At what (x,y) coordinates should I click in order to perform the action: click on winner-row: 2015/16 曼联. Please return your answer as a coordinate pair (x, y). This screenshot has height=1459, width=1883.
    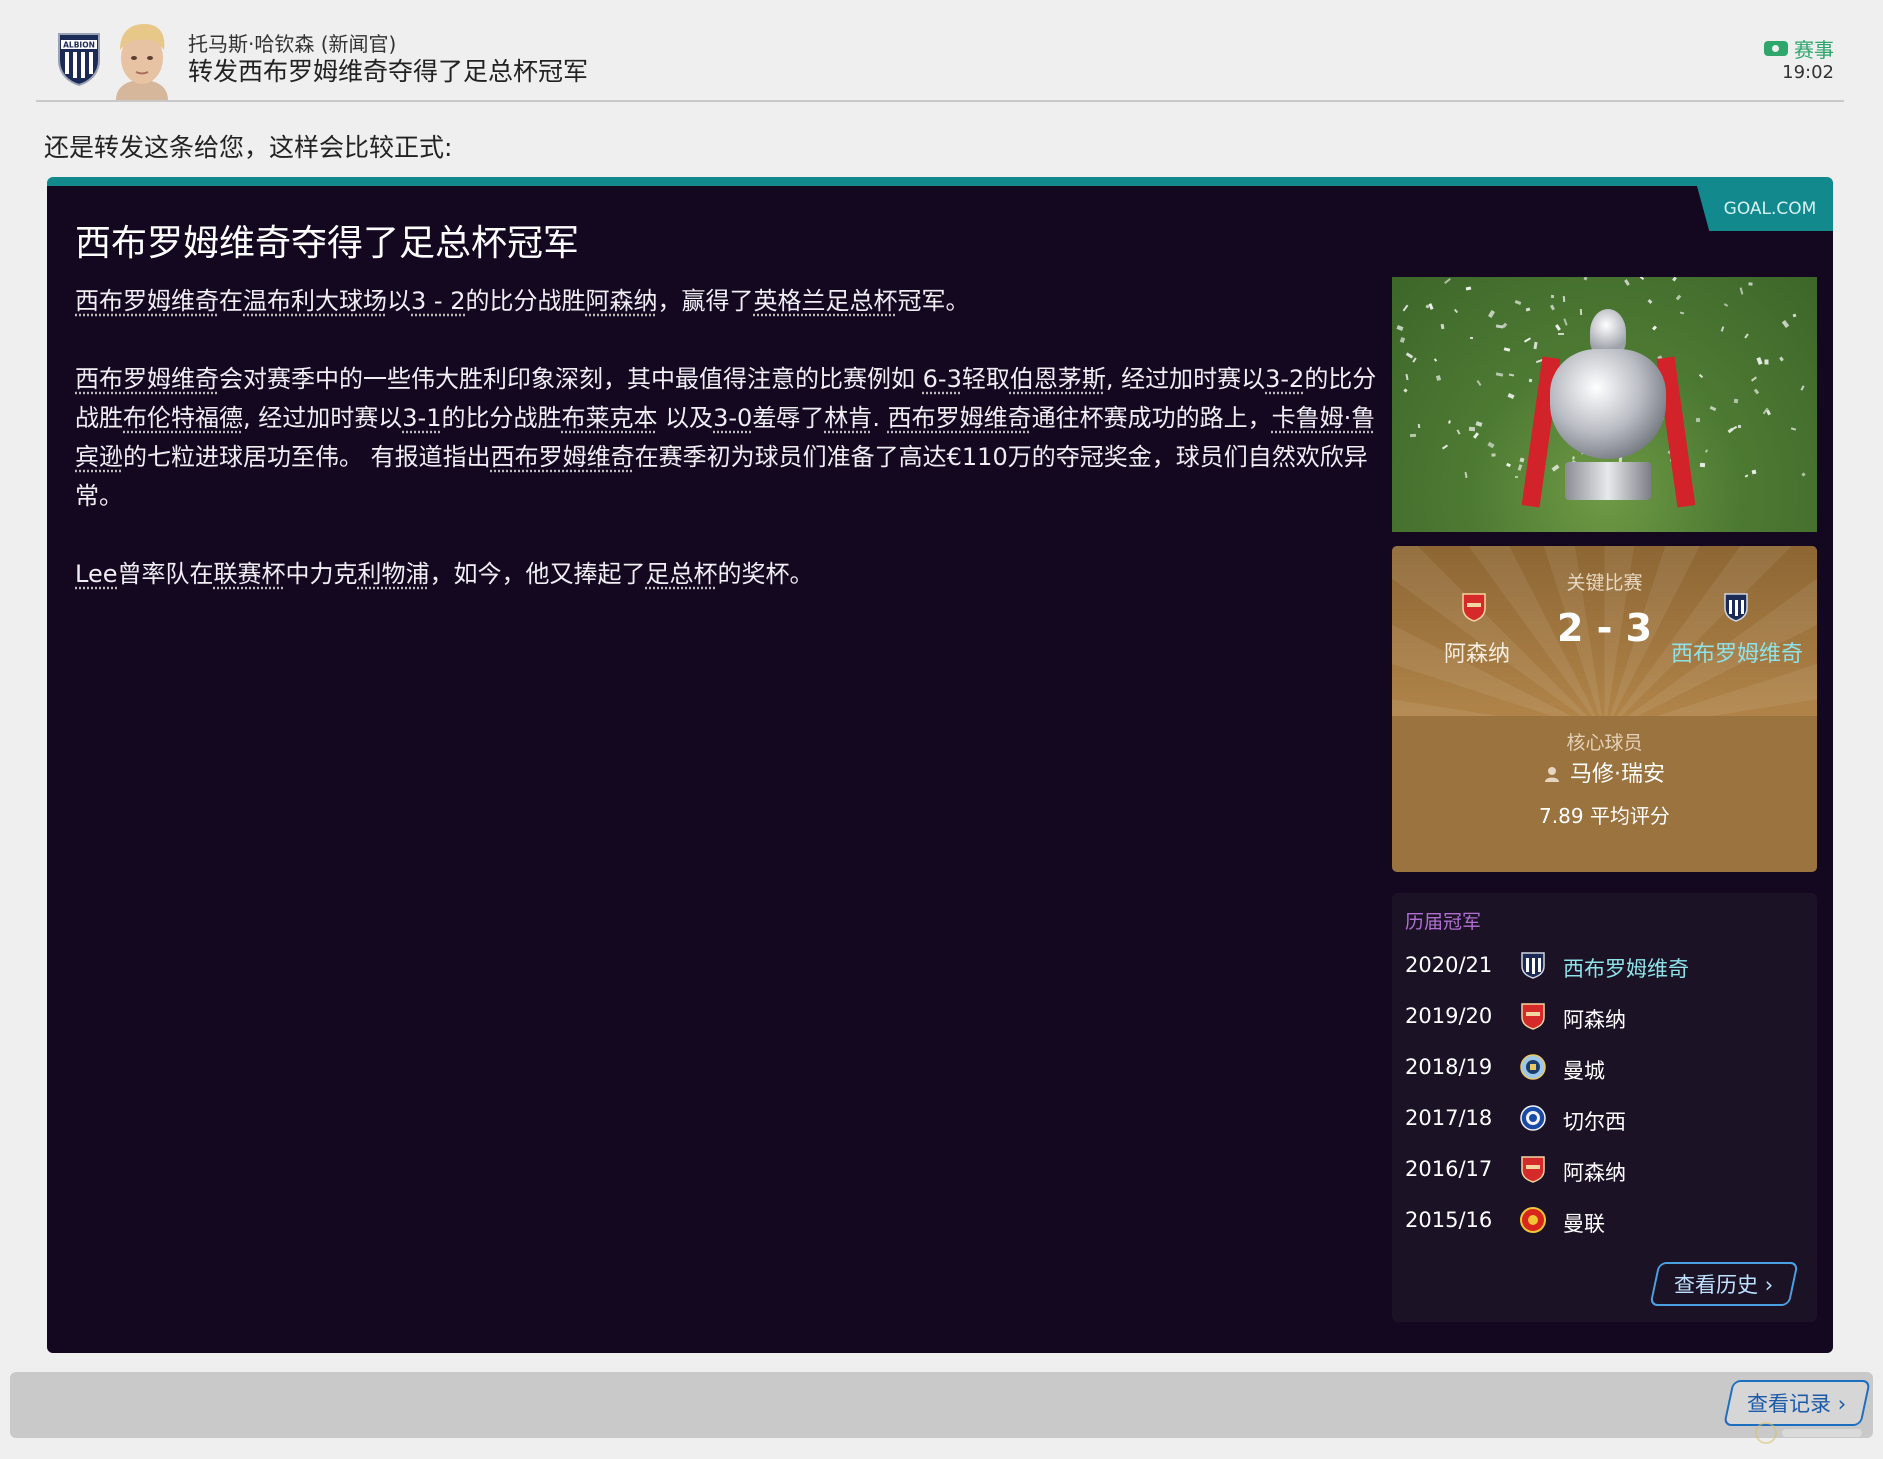
    Looking at the image, I should click on (1605, 1220).